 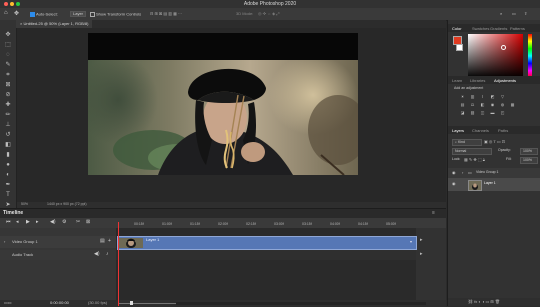 What do you see at coordinates (490, 183) in the screenshot?
I see `layer-name-video: Layer 1` at bounding box center [490, 183].